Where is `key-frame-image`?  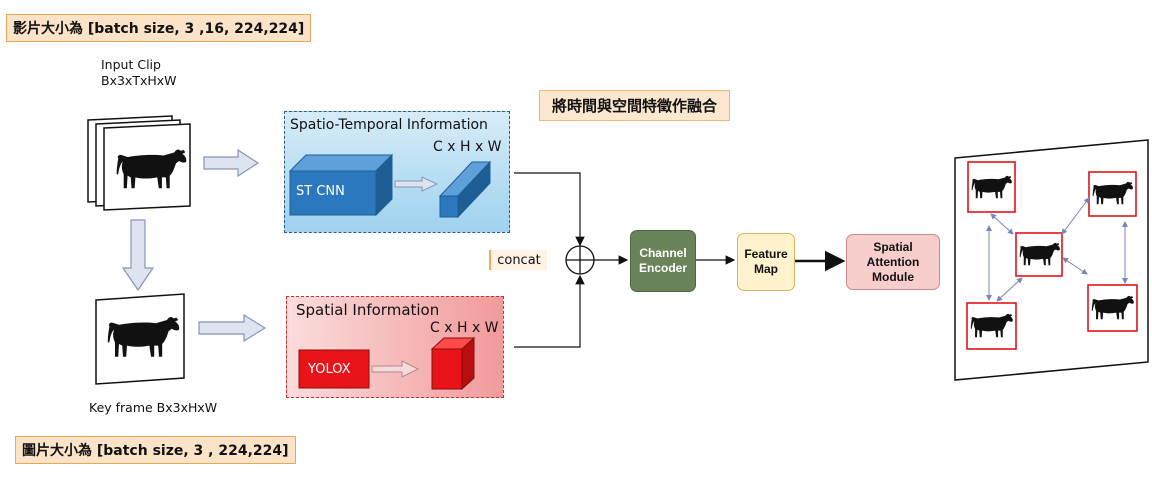
key-frame-image is located at coordinates (140, 339).